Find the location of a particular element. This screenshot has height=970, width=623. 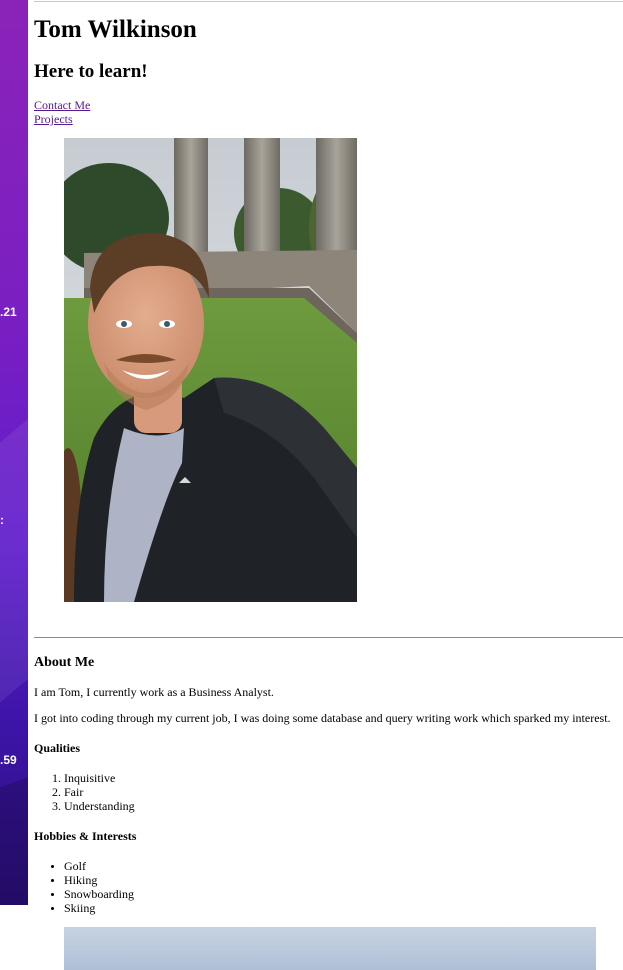

list-item: Snowboarding is located at coordinates (99, 894).